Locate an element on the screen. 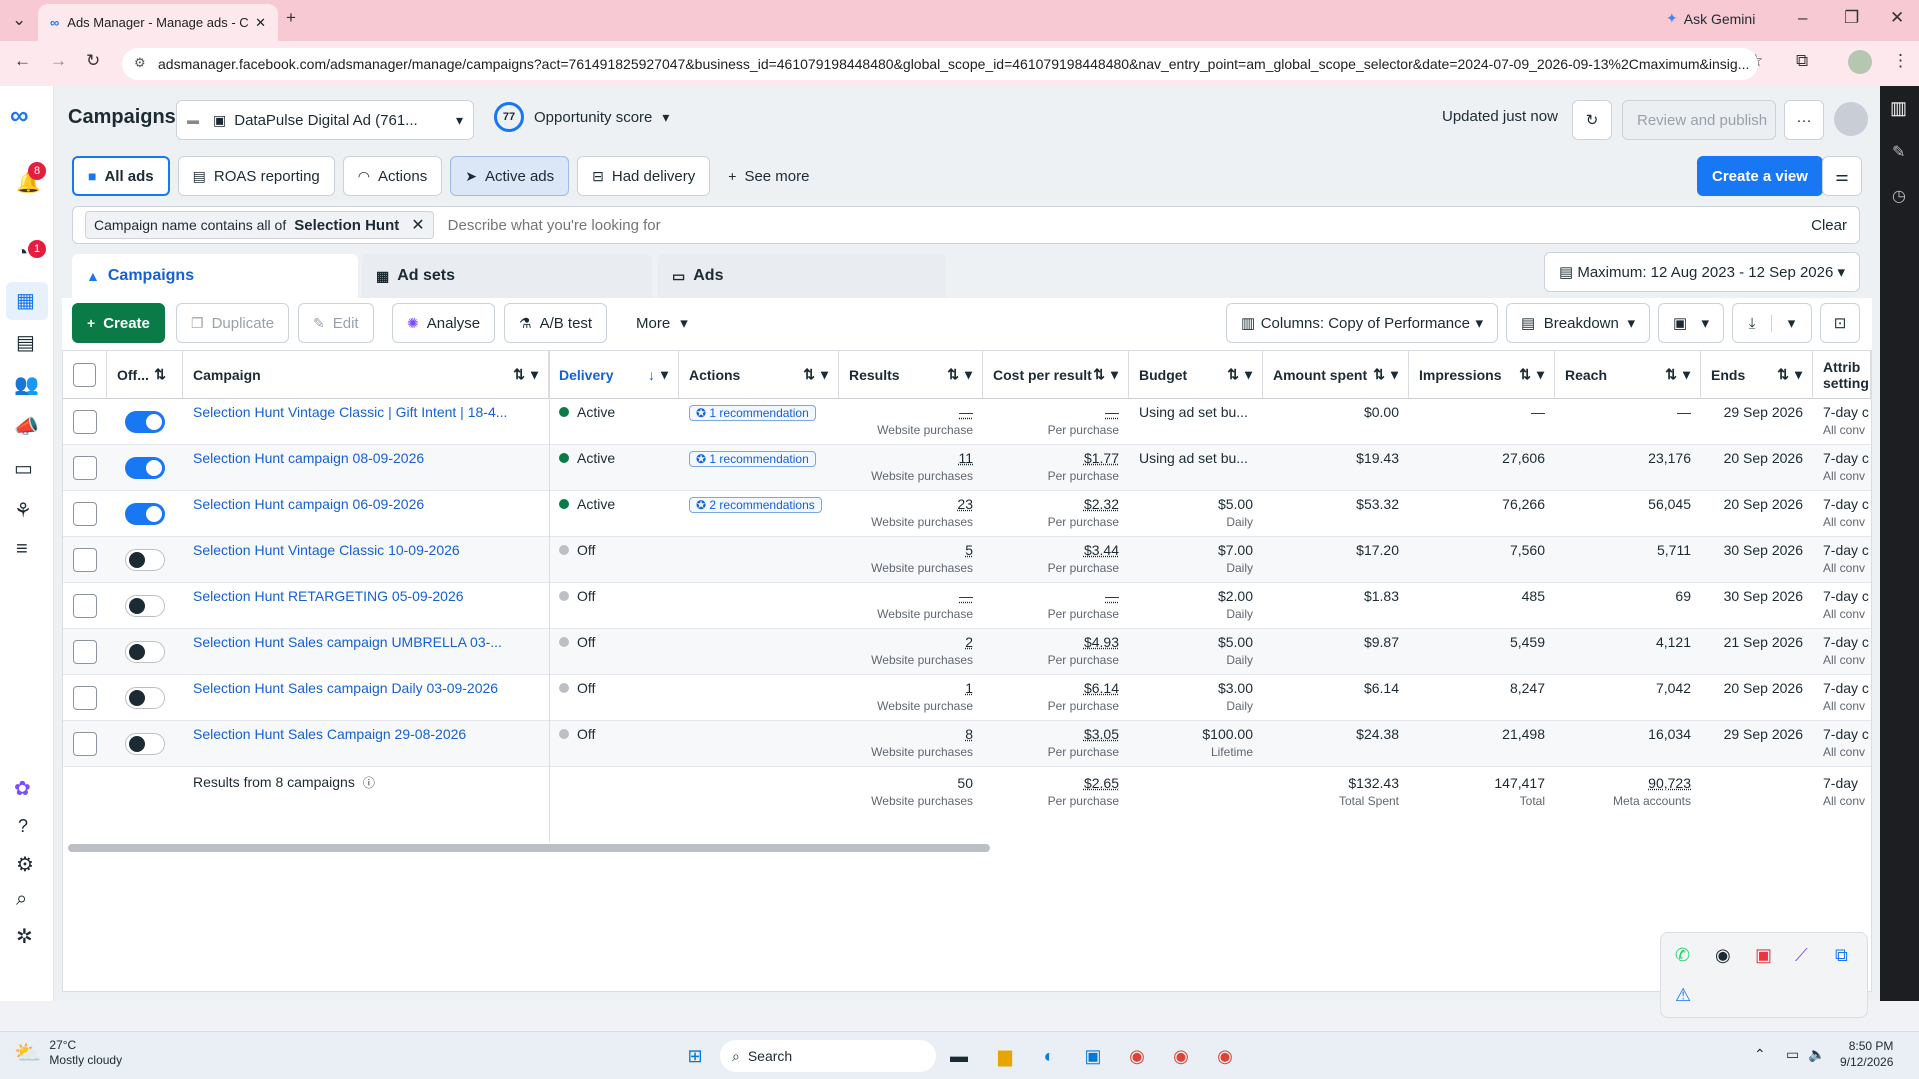  create-view-button: Create a view is located at coordinates (1760, 176).